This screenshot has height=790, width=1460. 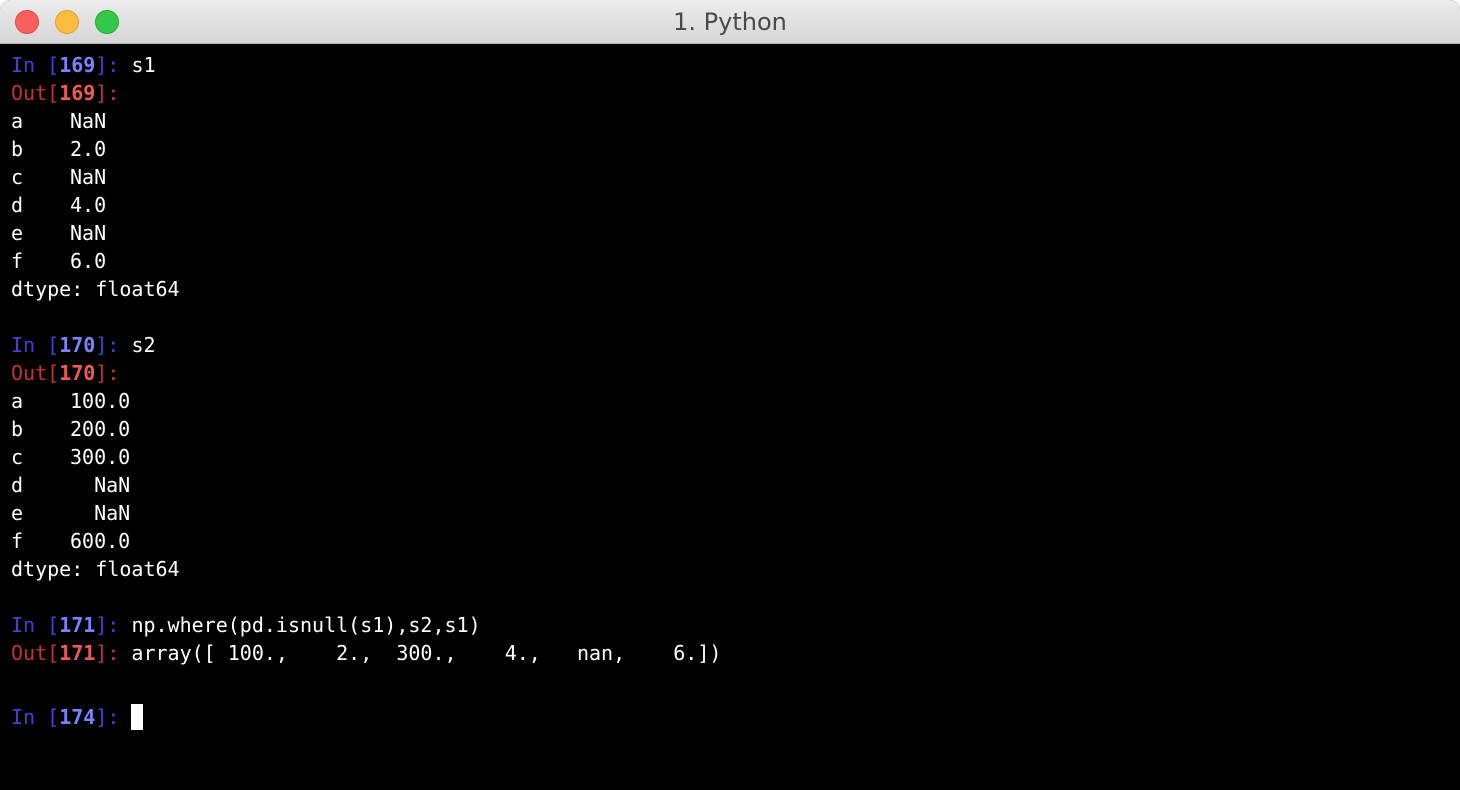 What do you see at coordinates (426, 653) in the screenshot?
I see `output-array: array([ 100., 2., 300., 4., nan, 6.])` at bounding box center [426, 653].